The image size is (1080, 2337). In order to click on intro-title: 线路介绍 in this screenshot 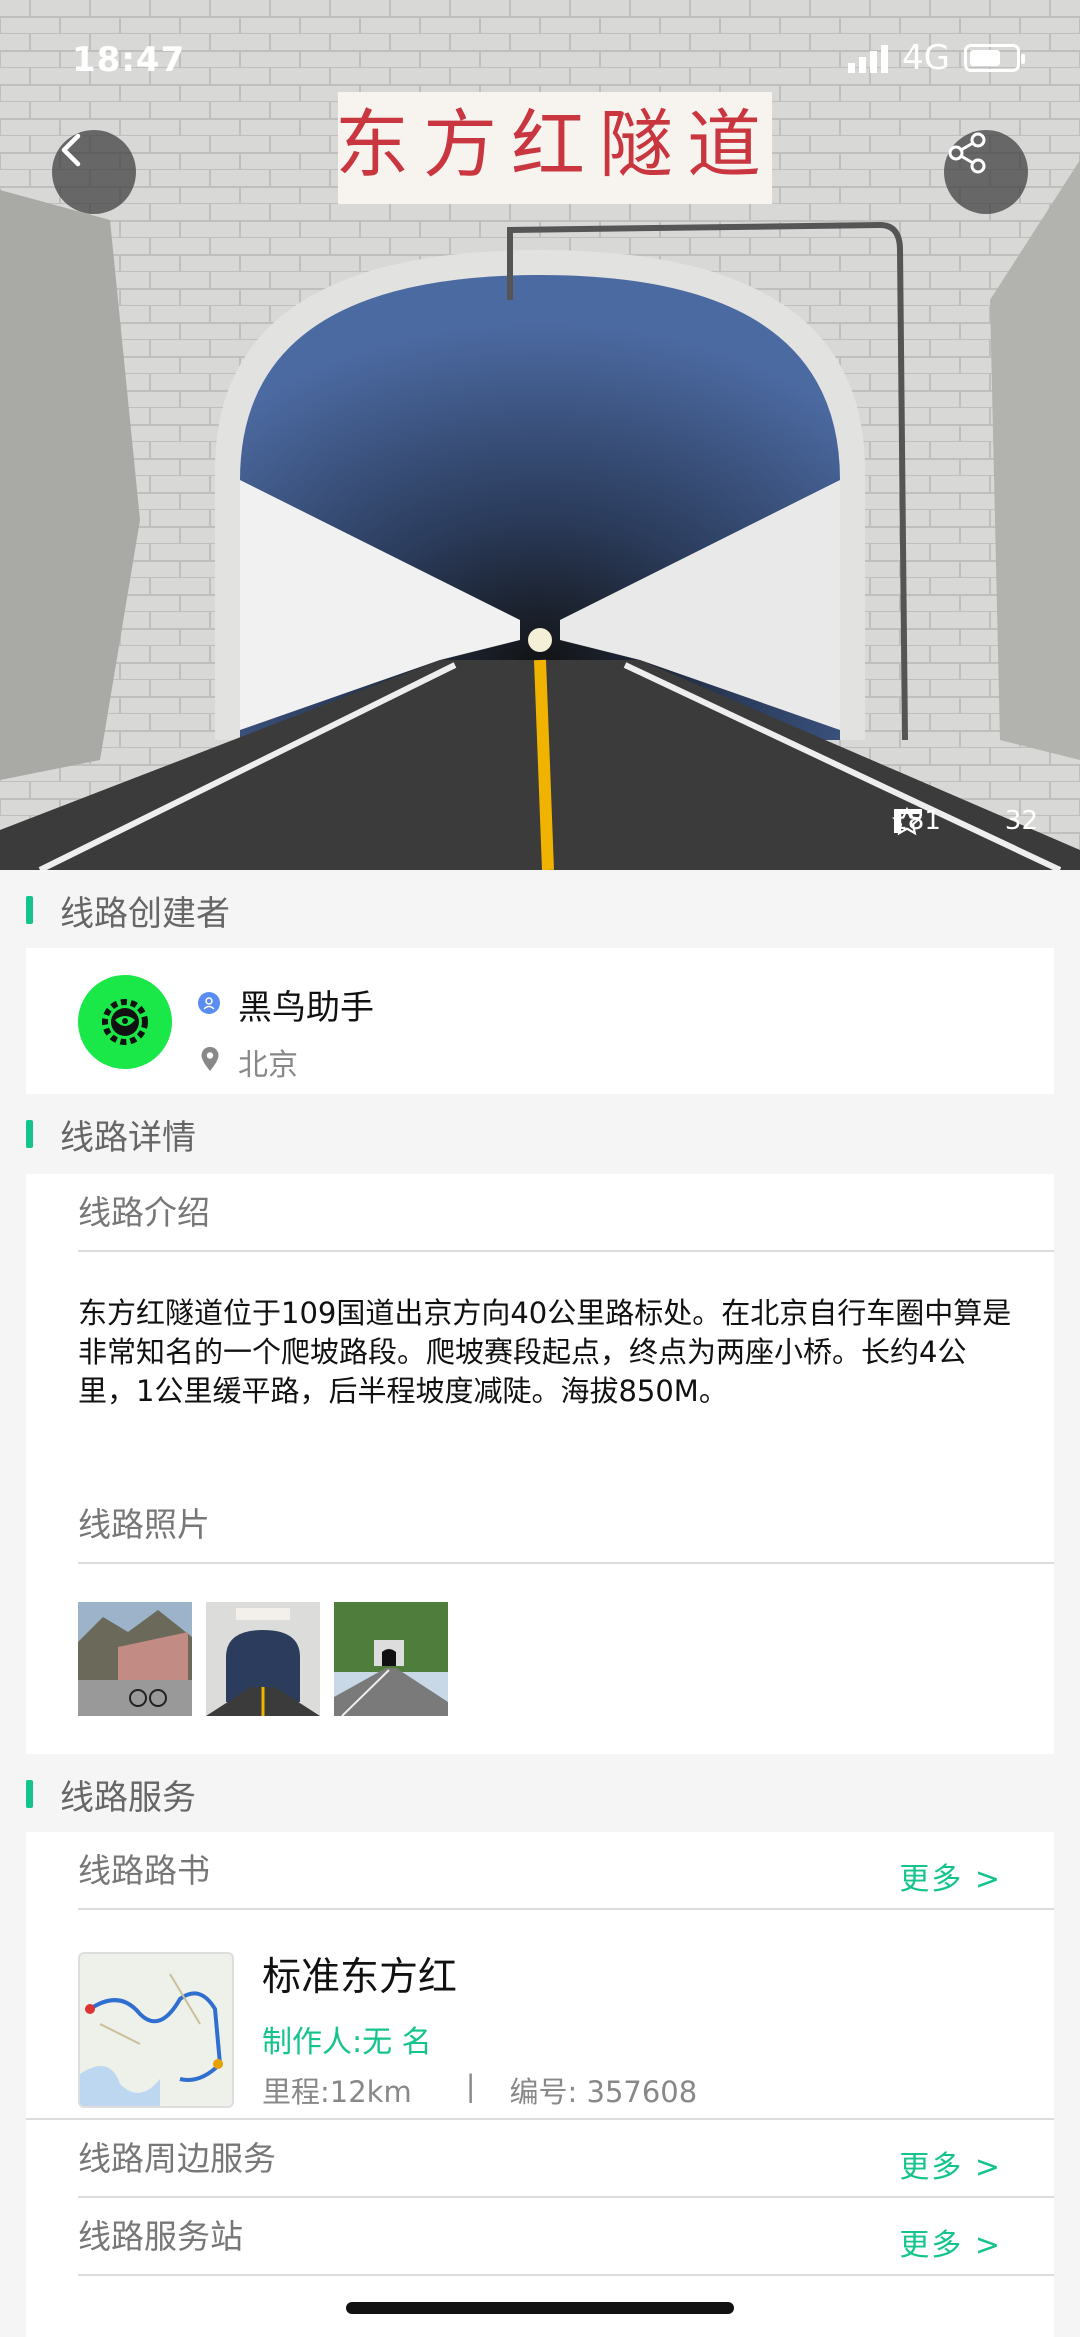, I will do `click(144, 1212)`.